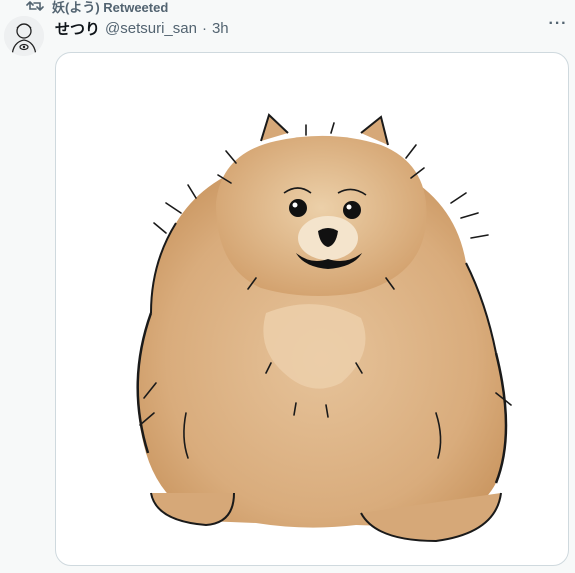 The width and height of the screenshot is (575, 573). Describe the element at coordinates (220, 28) in the screenshot. I see `timestamp: 3h` at that location.